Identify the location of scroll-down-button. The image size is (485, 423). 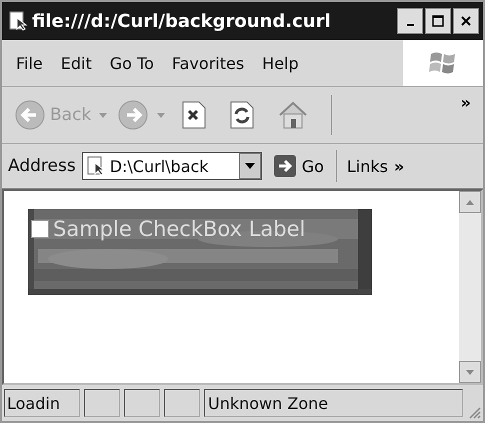
(470, 372).